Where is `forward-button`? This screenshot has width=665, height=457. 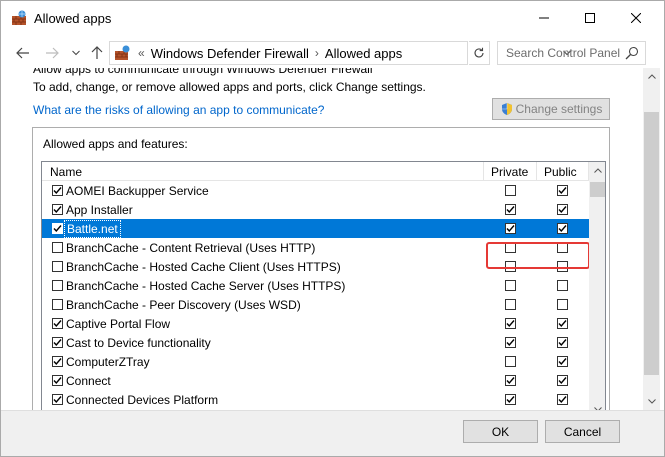
forward-button is located at coordinates (52, 53).